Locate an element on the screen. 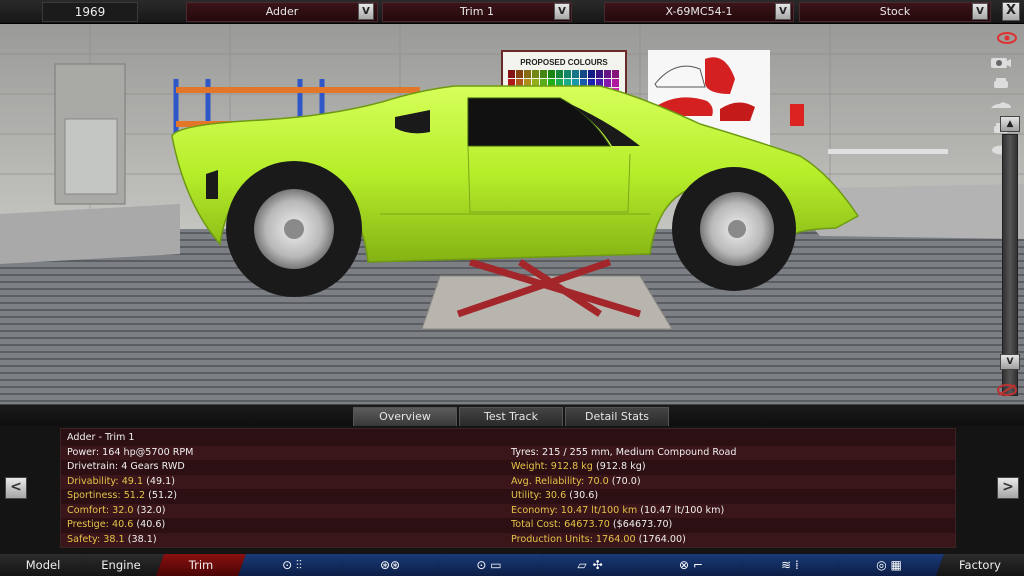 Image resolution: width=1024 pixels, height=576 pixels. stat-label: Comfort: is located at coordinates (88, 510).